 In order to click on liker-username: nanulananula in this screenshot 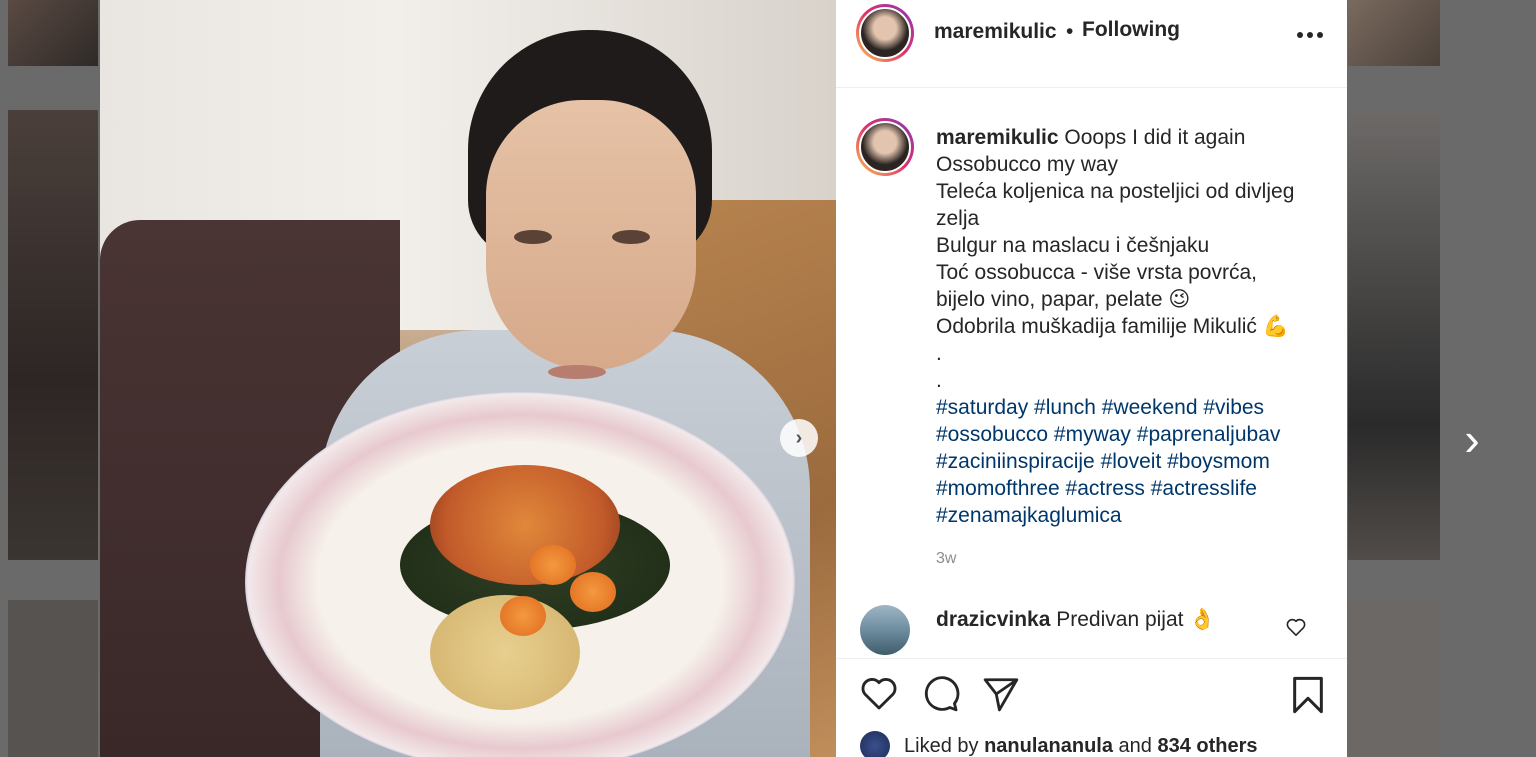, I will do `click(1048, 746)`.